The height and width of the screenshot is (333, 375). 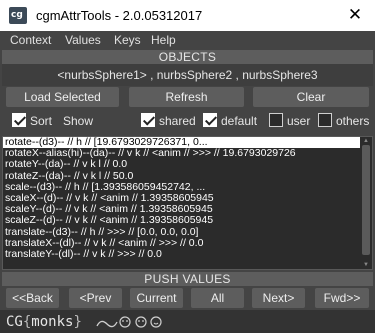 What do you see at coordinates (78, 121) in the screenshot?
I see `show-label: Show` at bounding box center [78, 121].